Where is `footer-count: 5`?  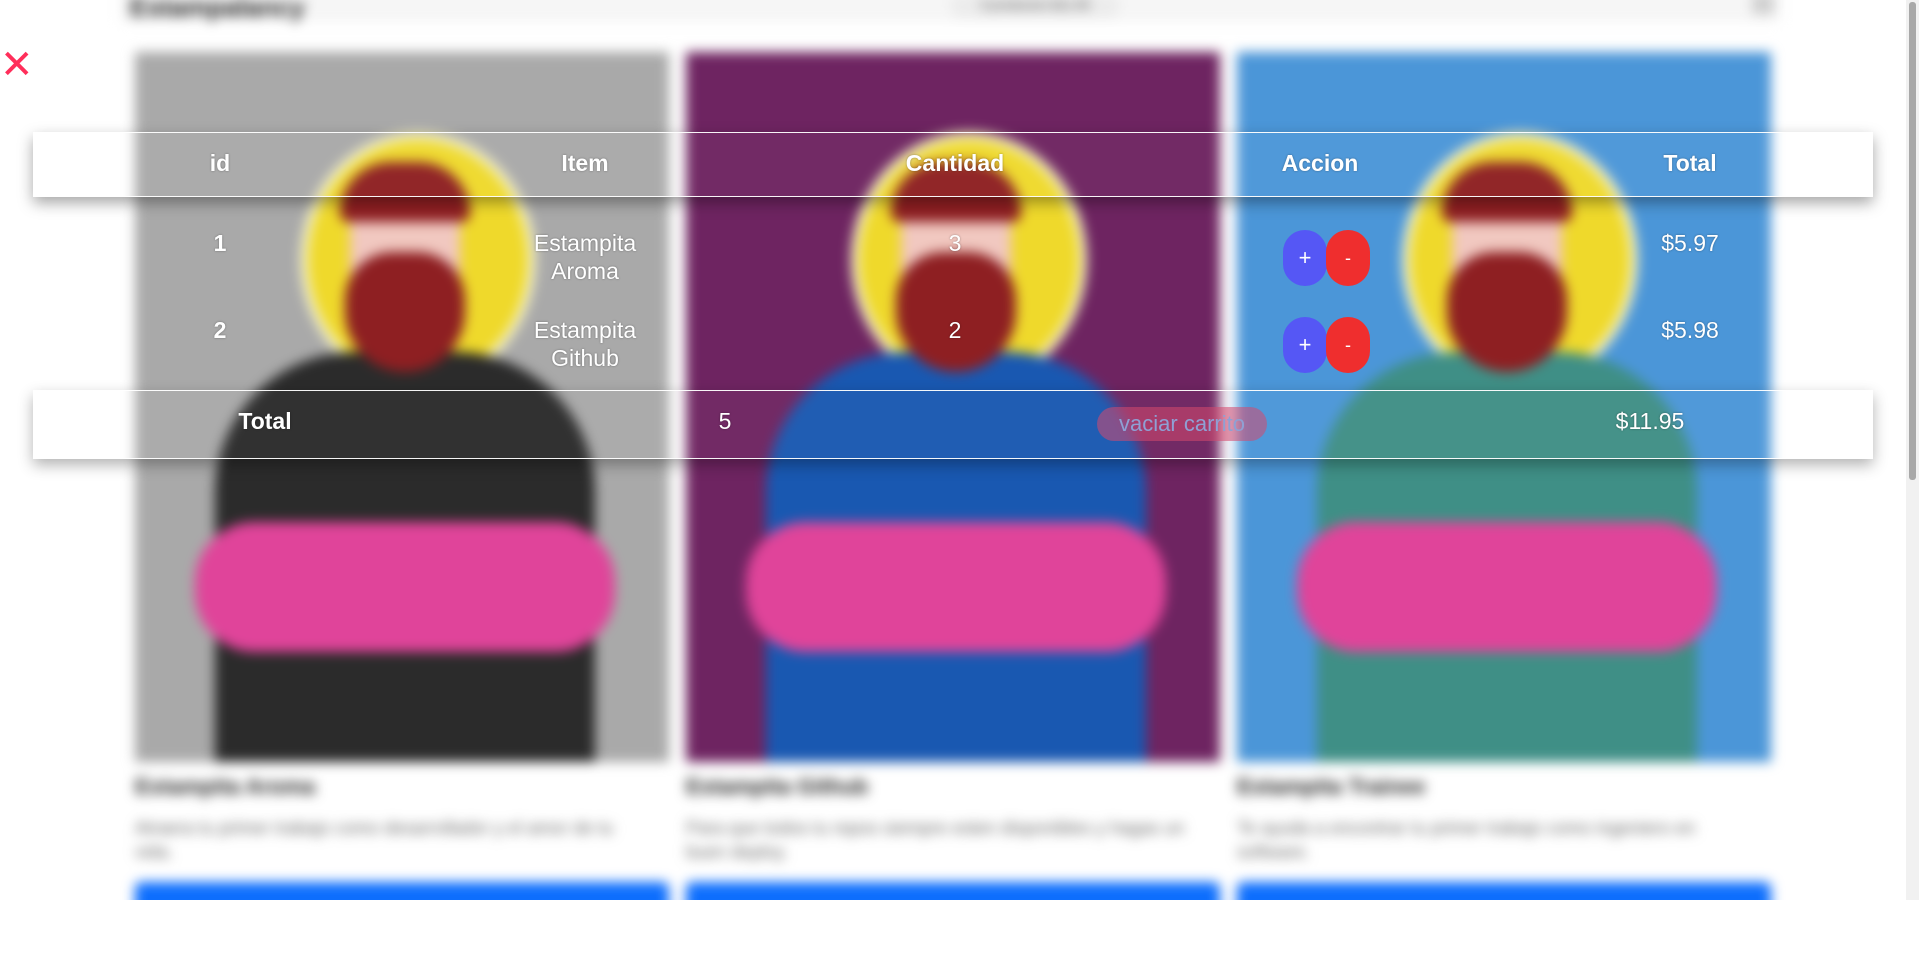
footer-count: 5 is located at coordinates (725, 421).